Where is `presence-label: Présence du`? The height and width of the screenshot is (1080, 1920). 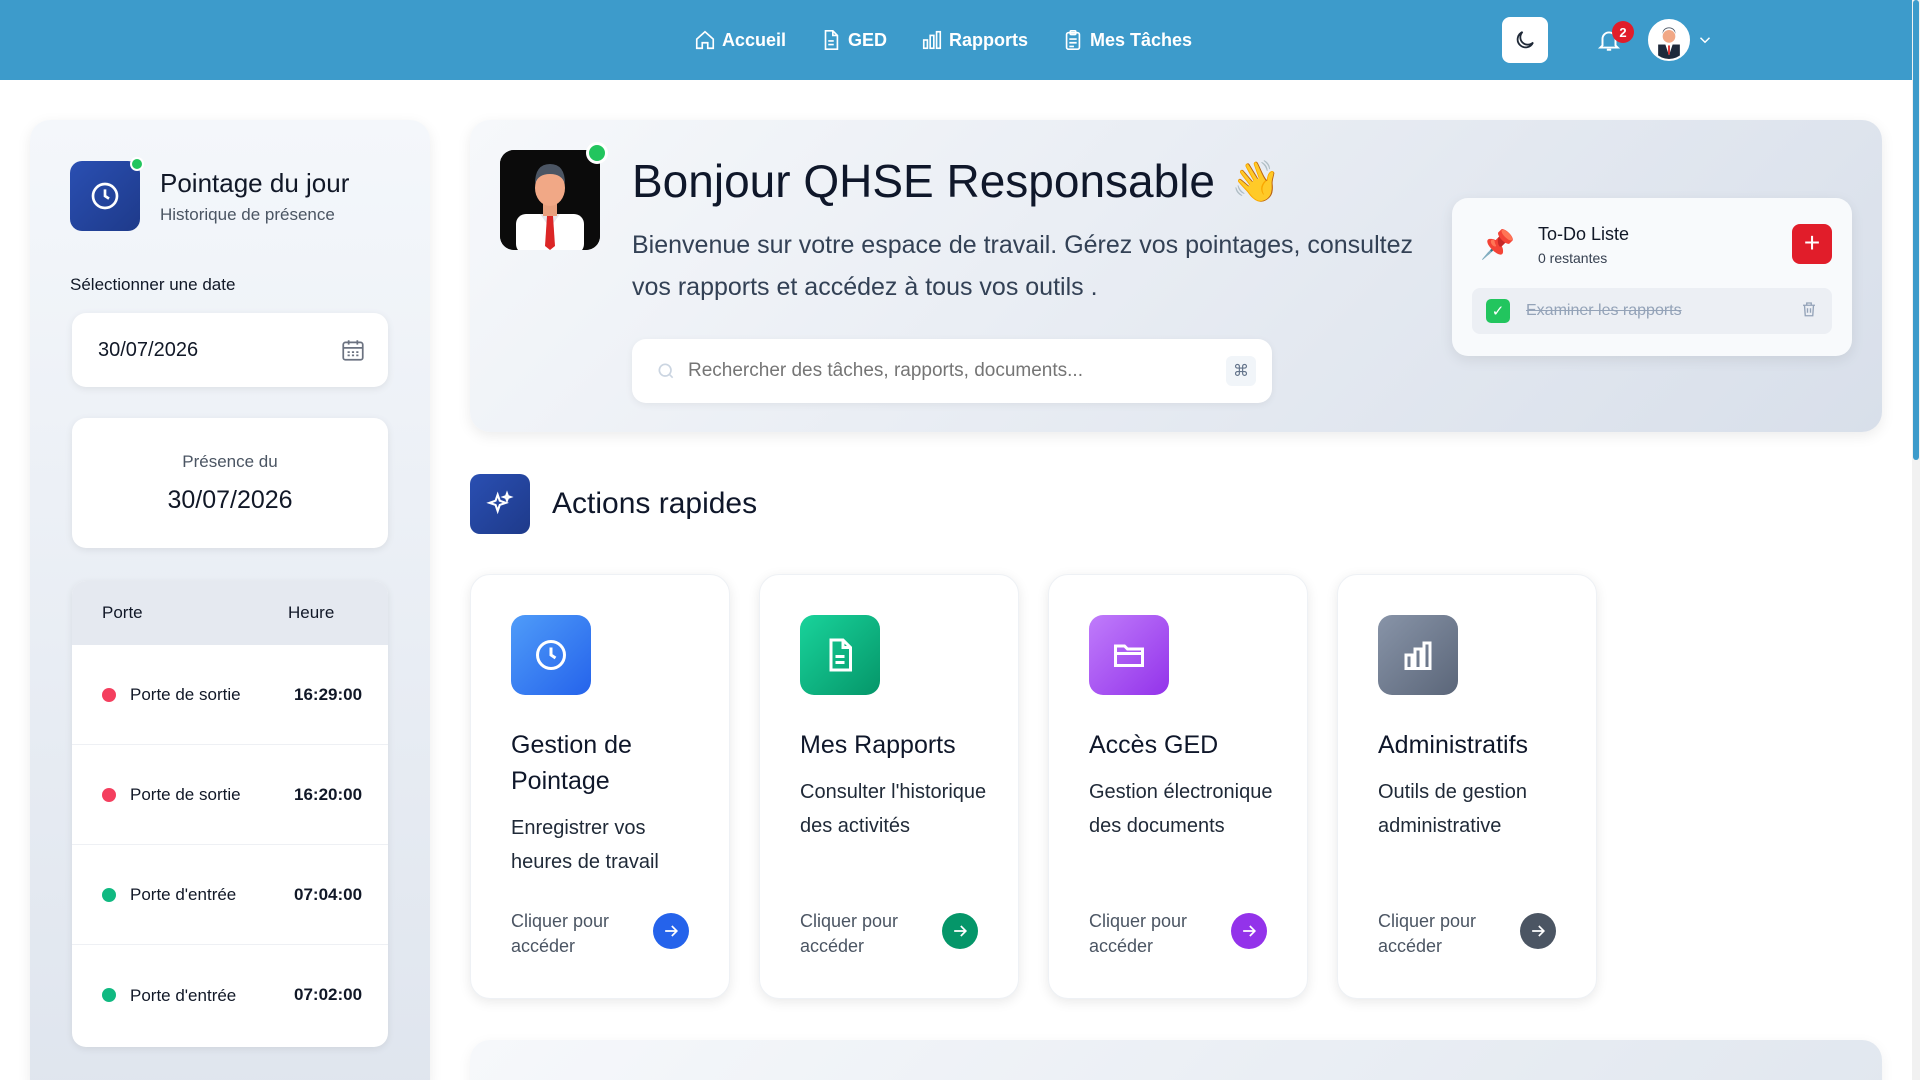 presence-label: Présence du is located at coordinates (230, 461).